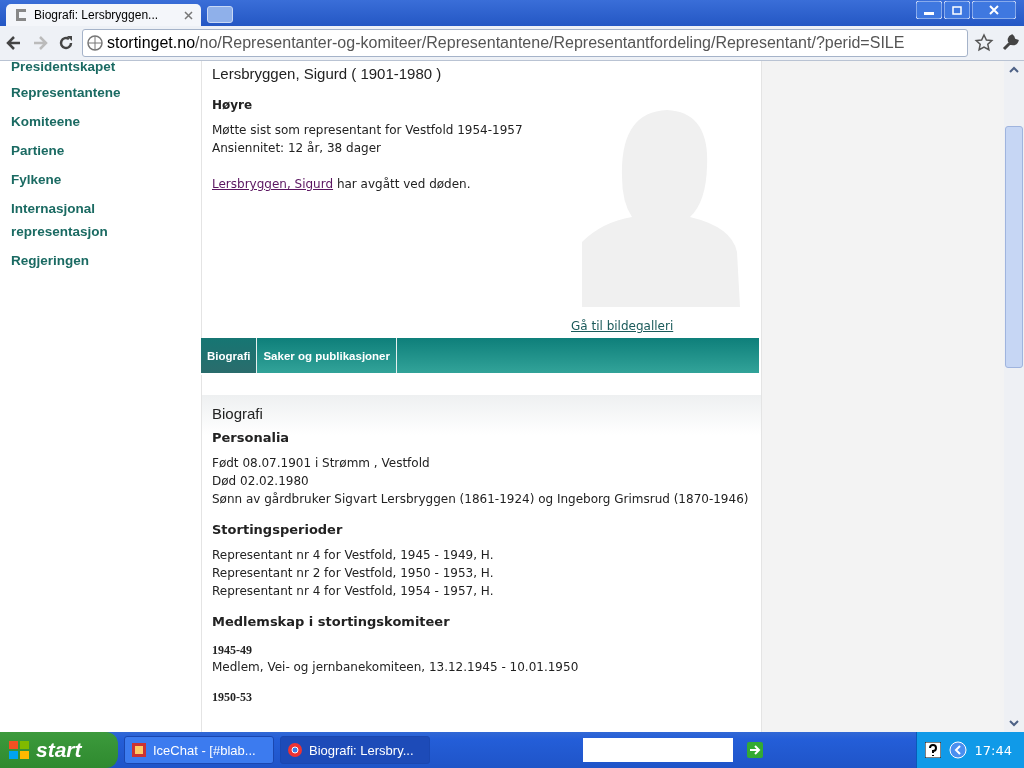 The width and height of the screenshot is (1024, 768). I want to click on biography-line: Født 08.07.1901 i Strømm , Vestfold, so click(321, 463).